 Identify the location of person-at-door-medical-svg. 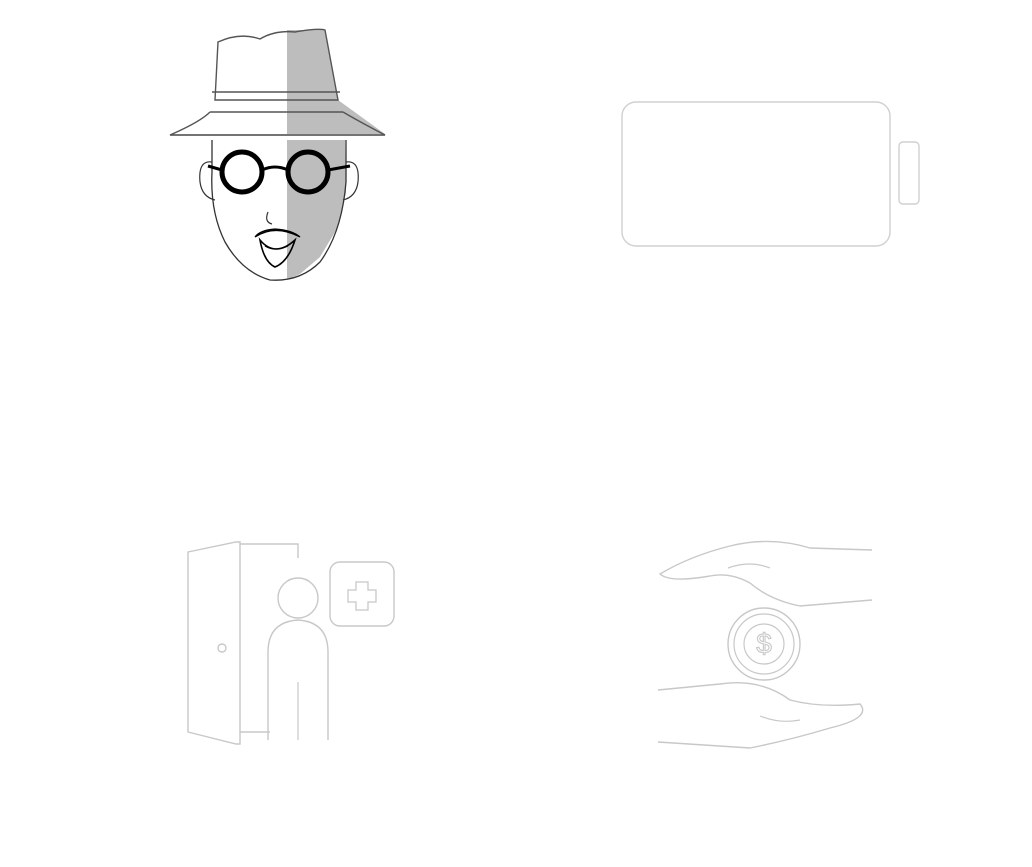
(291, 643).